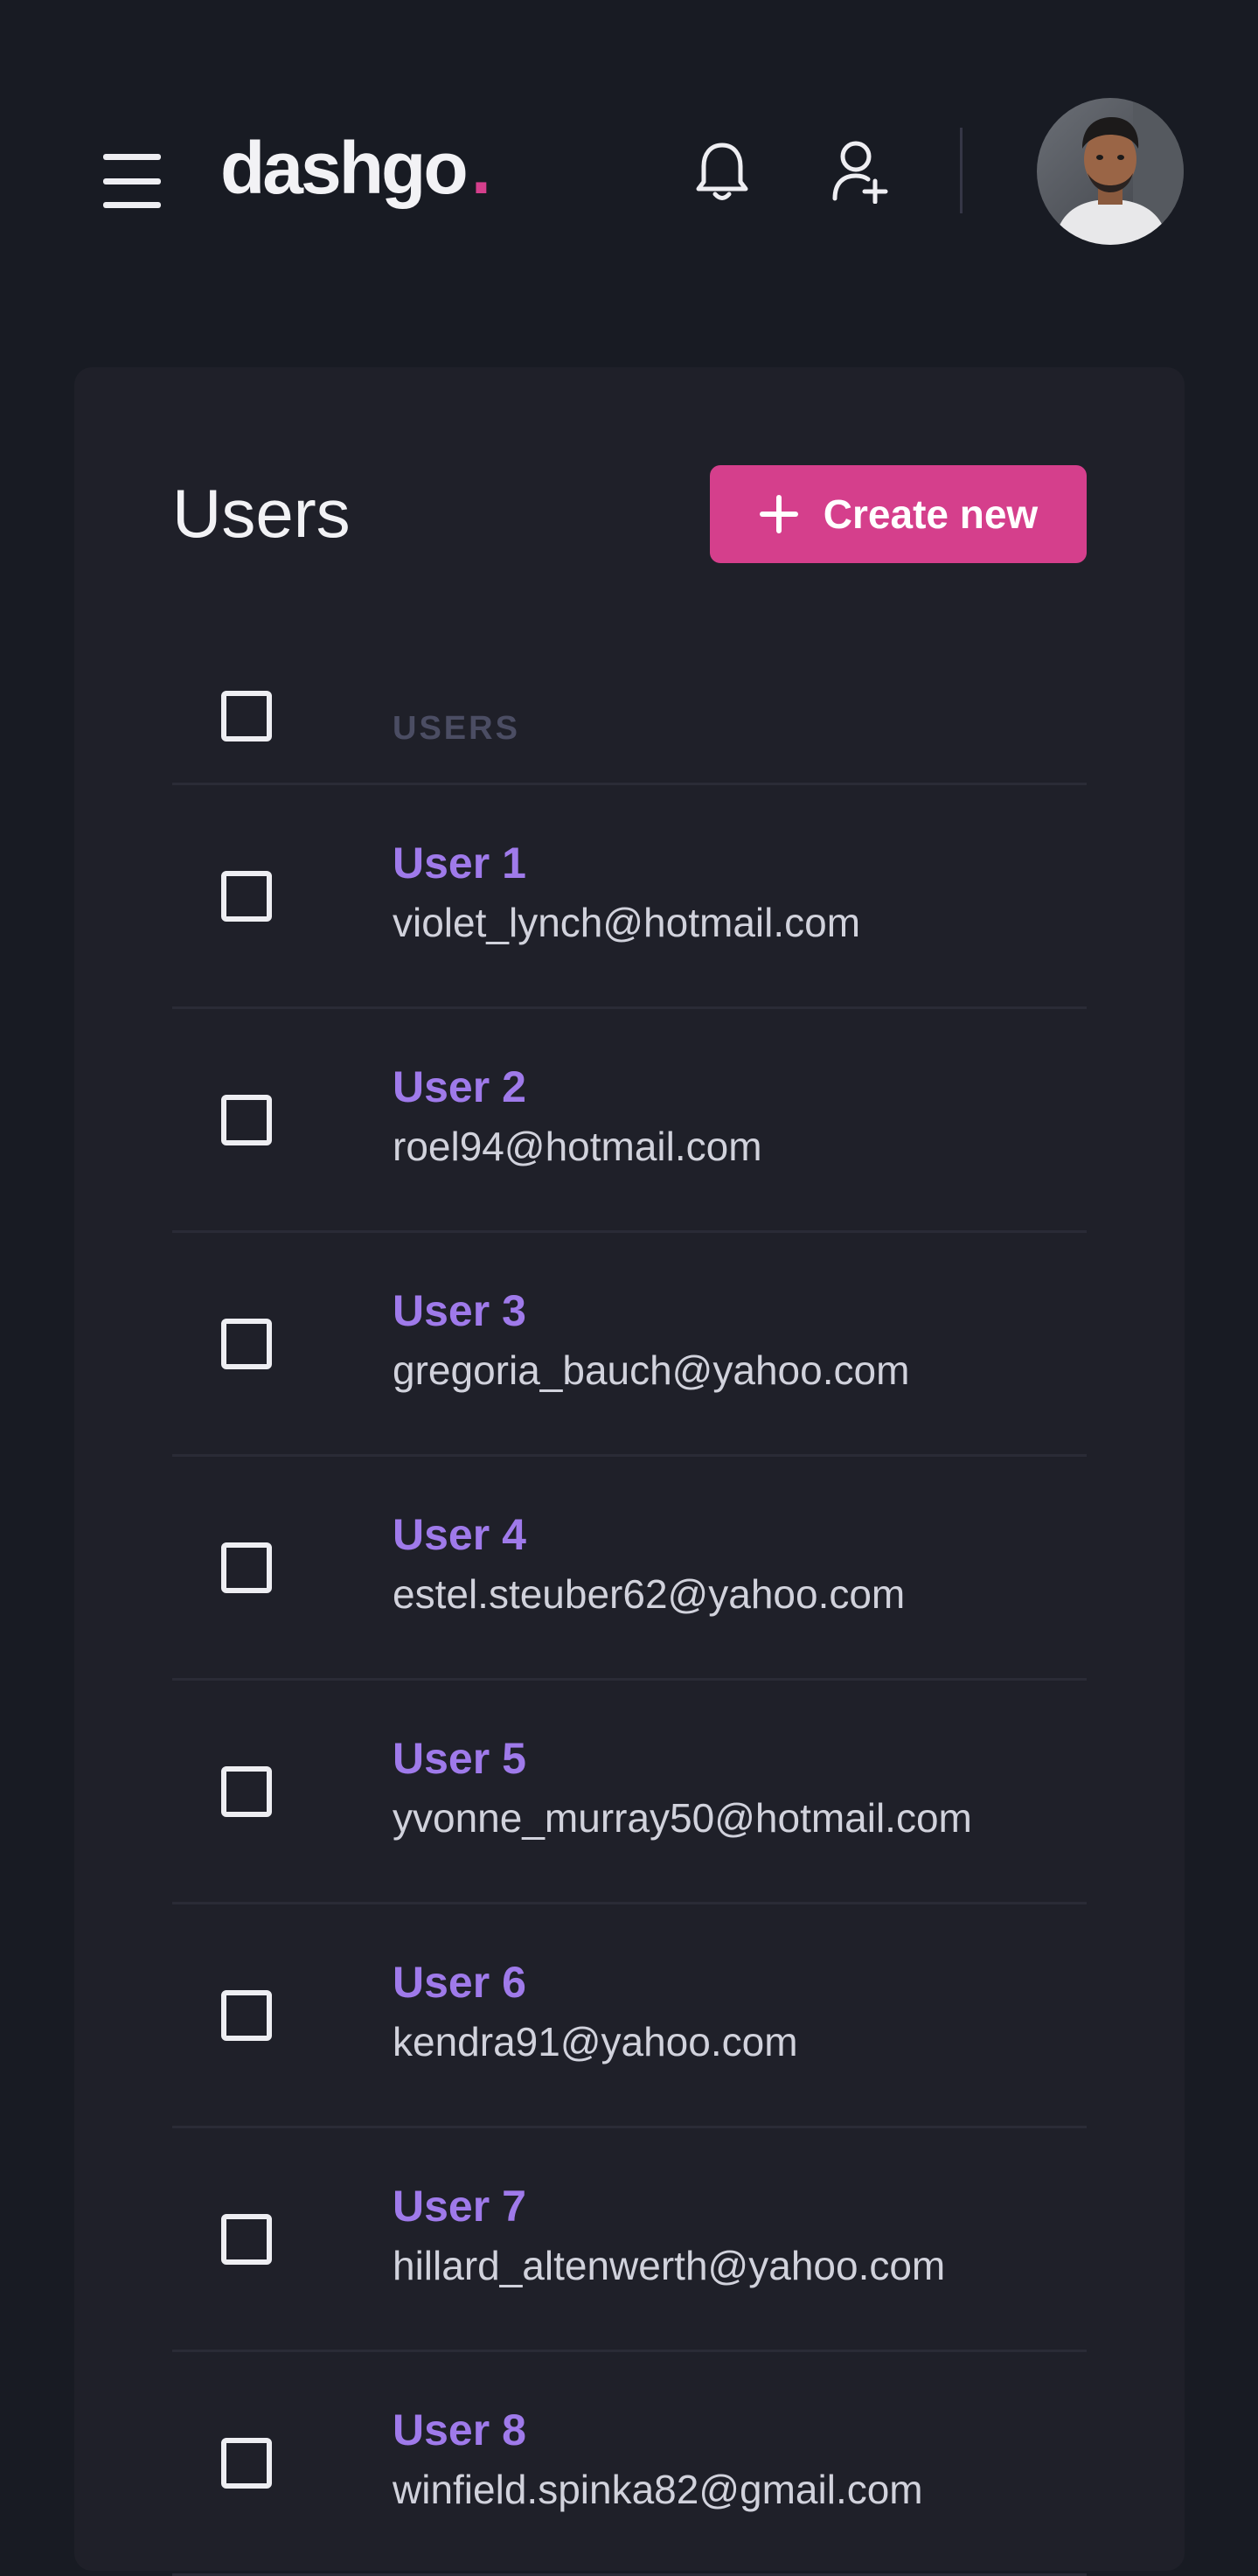 The image size is (1258, 2576). I want to click on user-email: violet_lynch@hotmail.com, so click(627, 922).